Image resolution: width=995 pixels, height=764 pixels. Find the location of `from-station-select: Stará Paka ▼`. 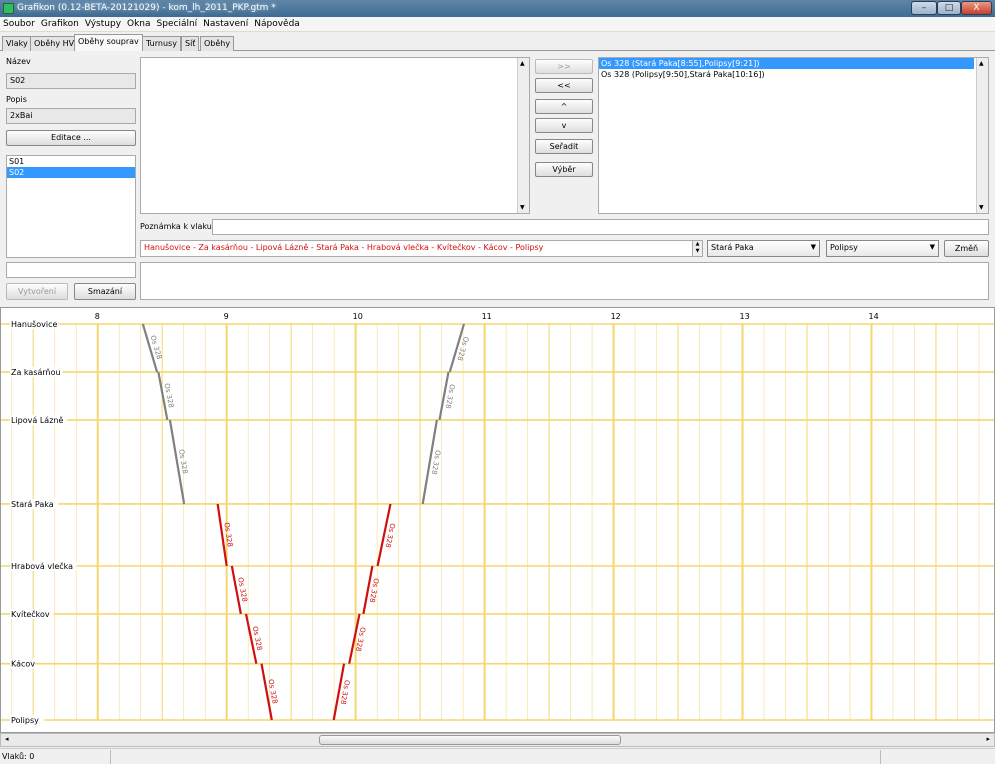

from-station-select: Stará Paka ▼ is located at coordinates (763, 248).